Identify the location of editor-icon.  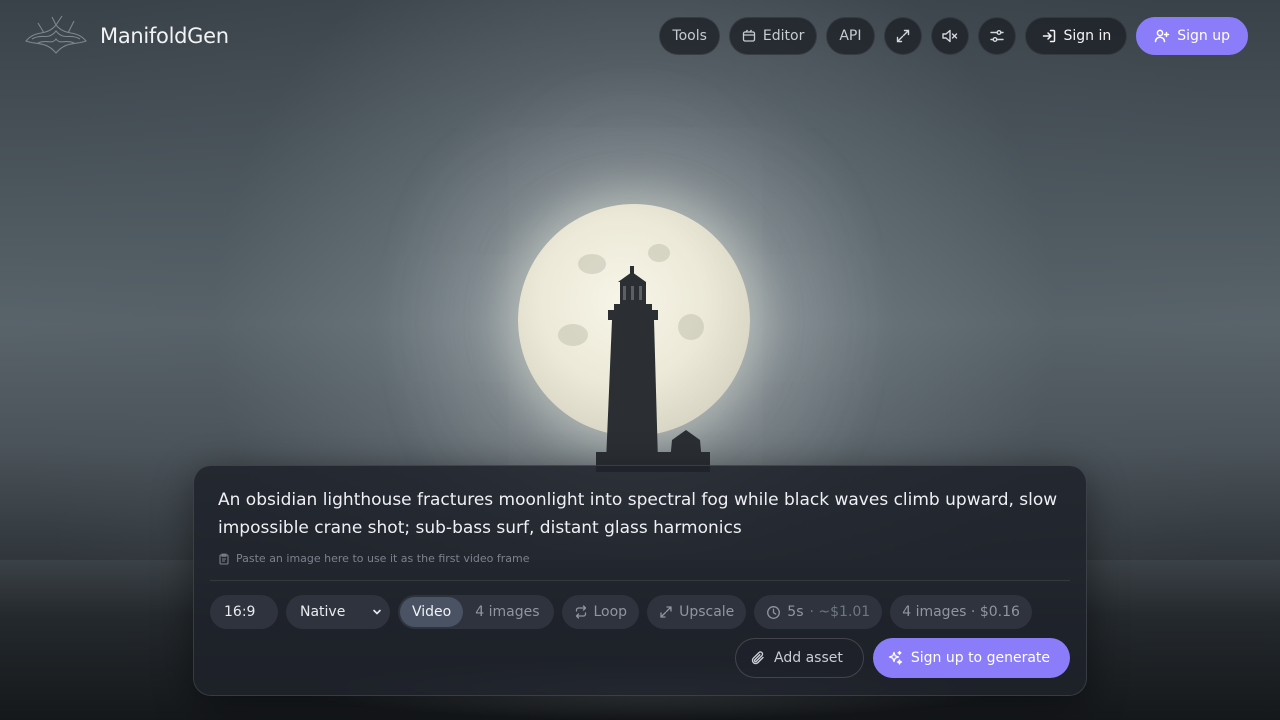
(749, 35).